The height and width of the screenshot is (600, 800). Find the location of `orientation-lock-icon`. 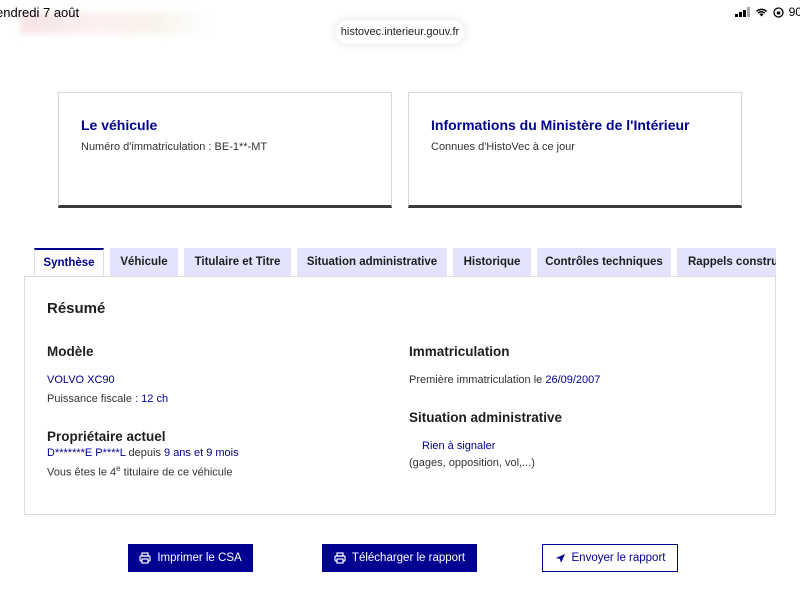

orientation-lock-icon is located at coordinates (778, 12).